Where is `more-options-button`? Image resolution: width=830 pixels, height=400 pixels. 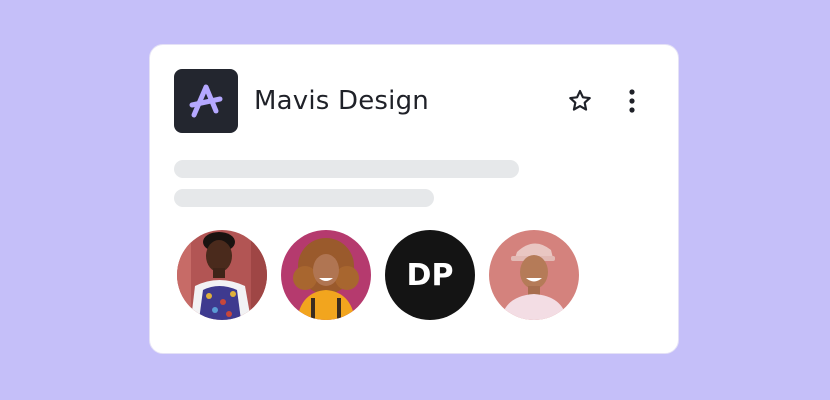 more-options-button is located at coordinates (632, 101).